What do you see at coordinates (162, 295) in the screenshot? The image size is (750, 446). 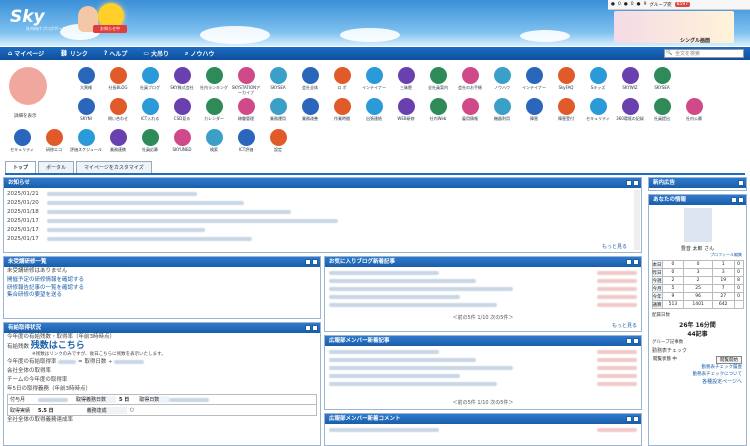 I see `training-link-request: 集合研修の要望を送る` at bounding box center [162, 295].